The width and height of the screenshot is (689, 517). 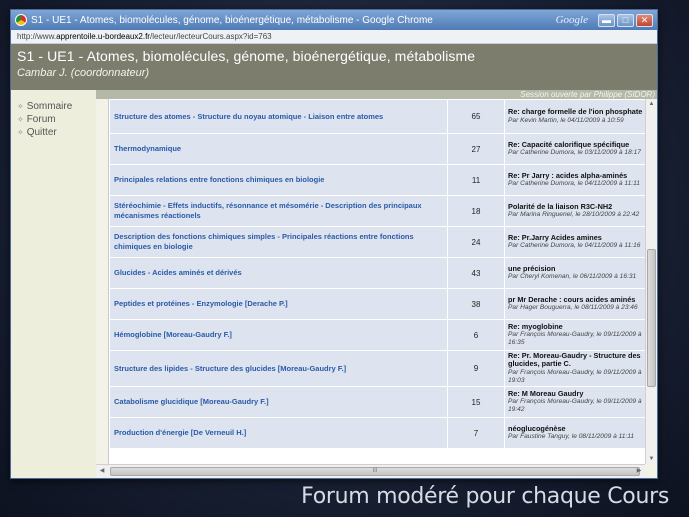 I want to click on message-count: 43, so click(x=476, y=273).